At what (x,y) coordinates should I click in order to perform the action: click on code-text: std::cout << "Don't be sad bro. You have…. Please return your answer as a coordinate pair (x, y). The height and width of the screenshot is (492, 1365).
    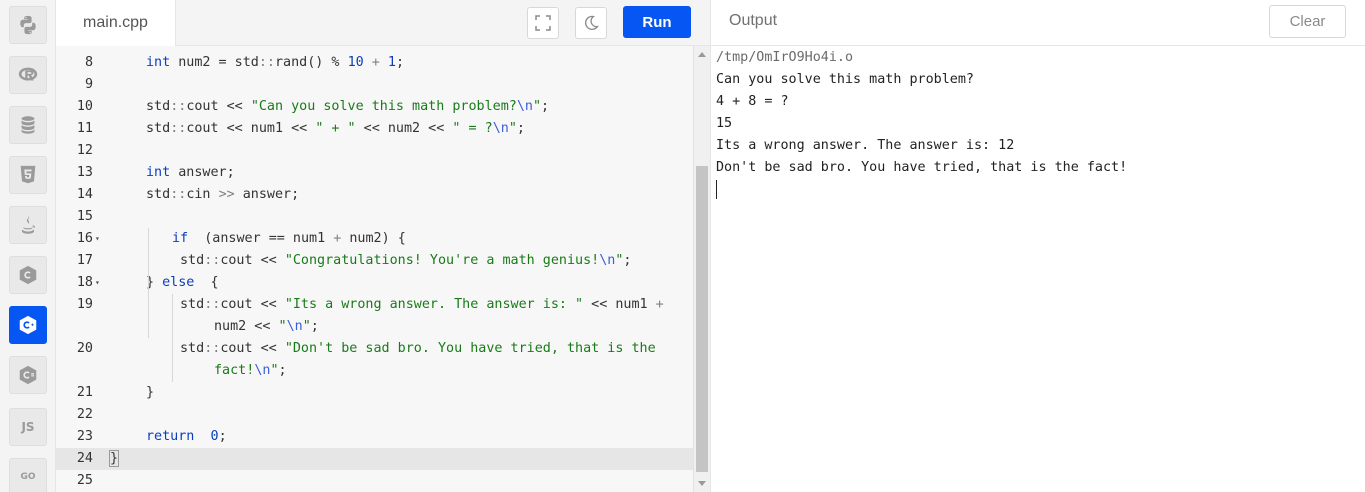
    Looking at the image, I should click on (418, 348).